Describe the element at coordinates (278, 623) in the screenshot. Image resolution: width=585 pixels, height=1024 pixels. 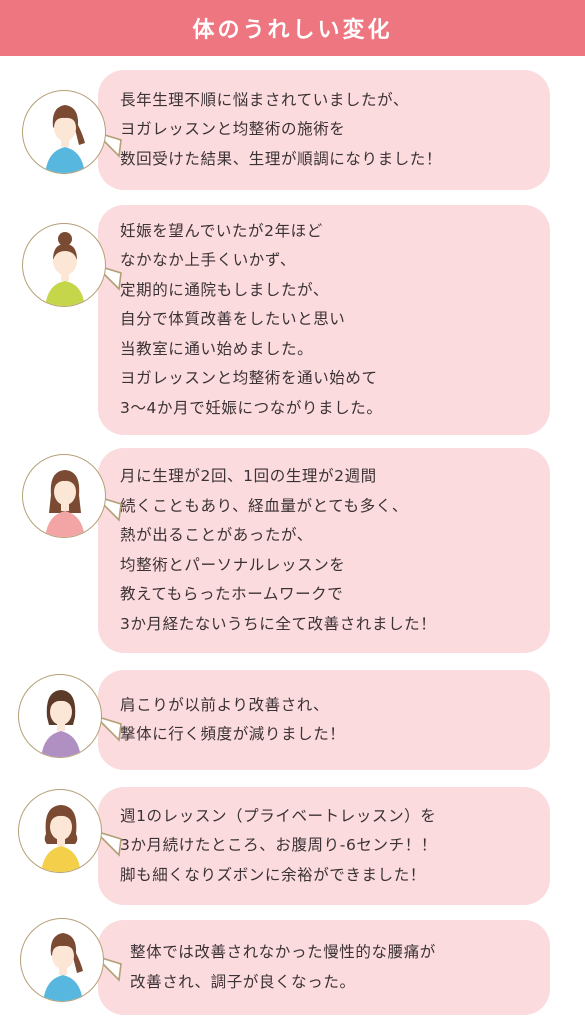
I see `testimonial-line: 3か月経たないうちに全て改善されました！` at that location.